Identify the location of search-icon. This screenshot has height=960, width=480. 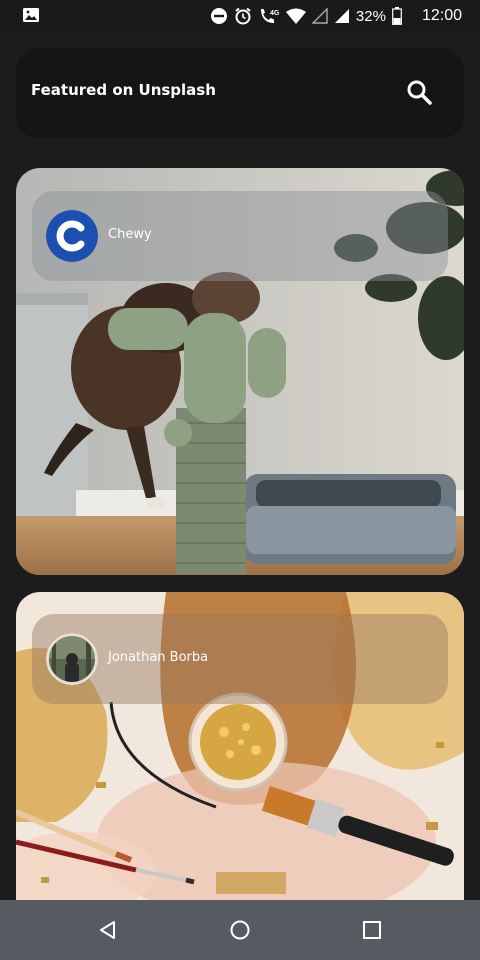
(419, 92).